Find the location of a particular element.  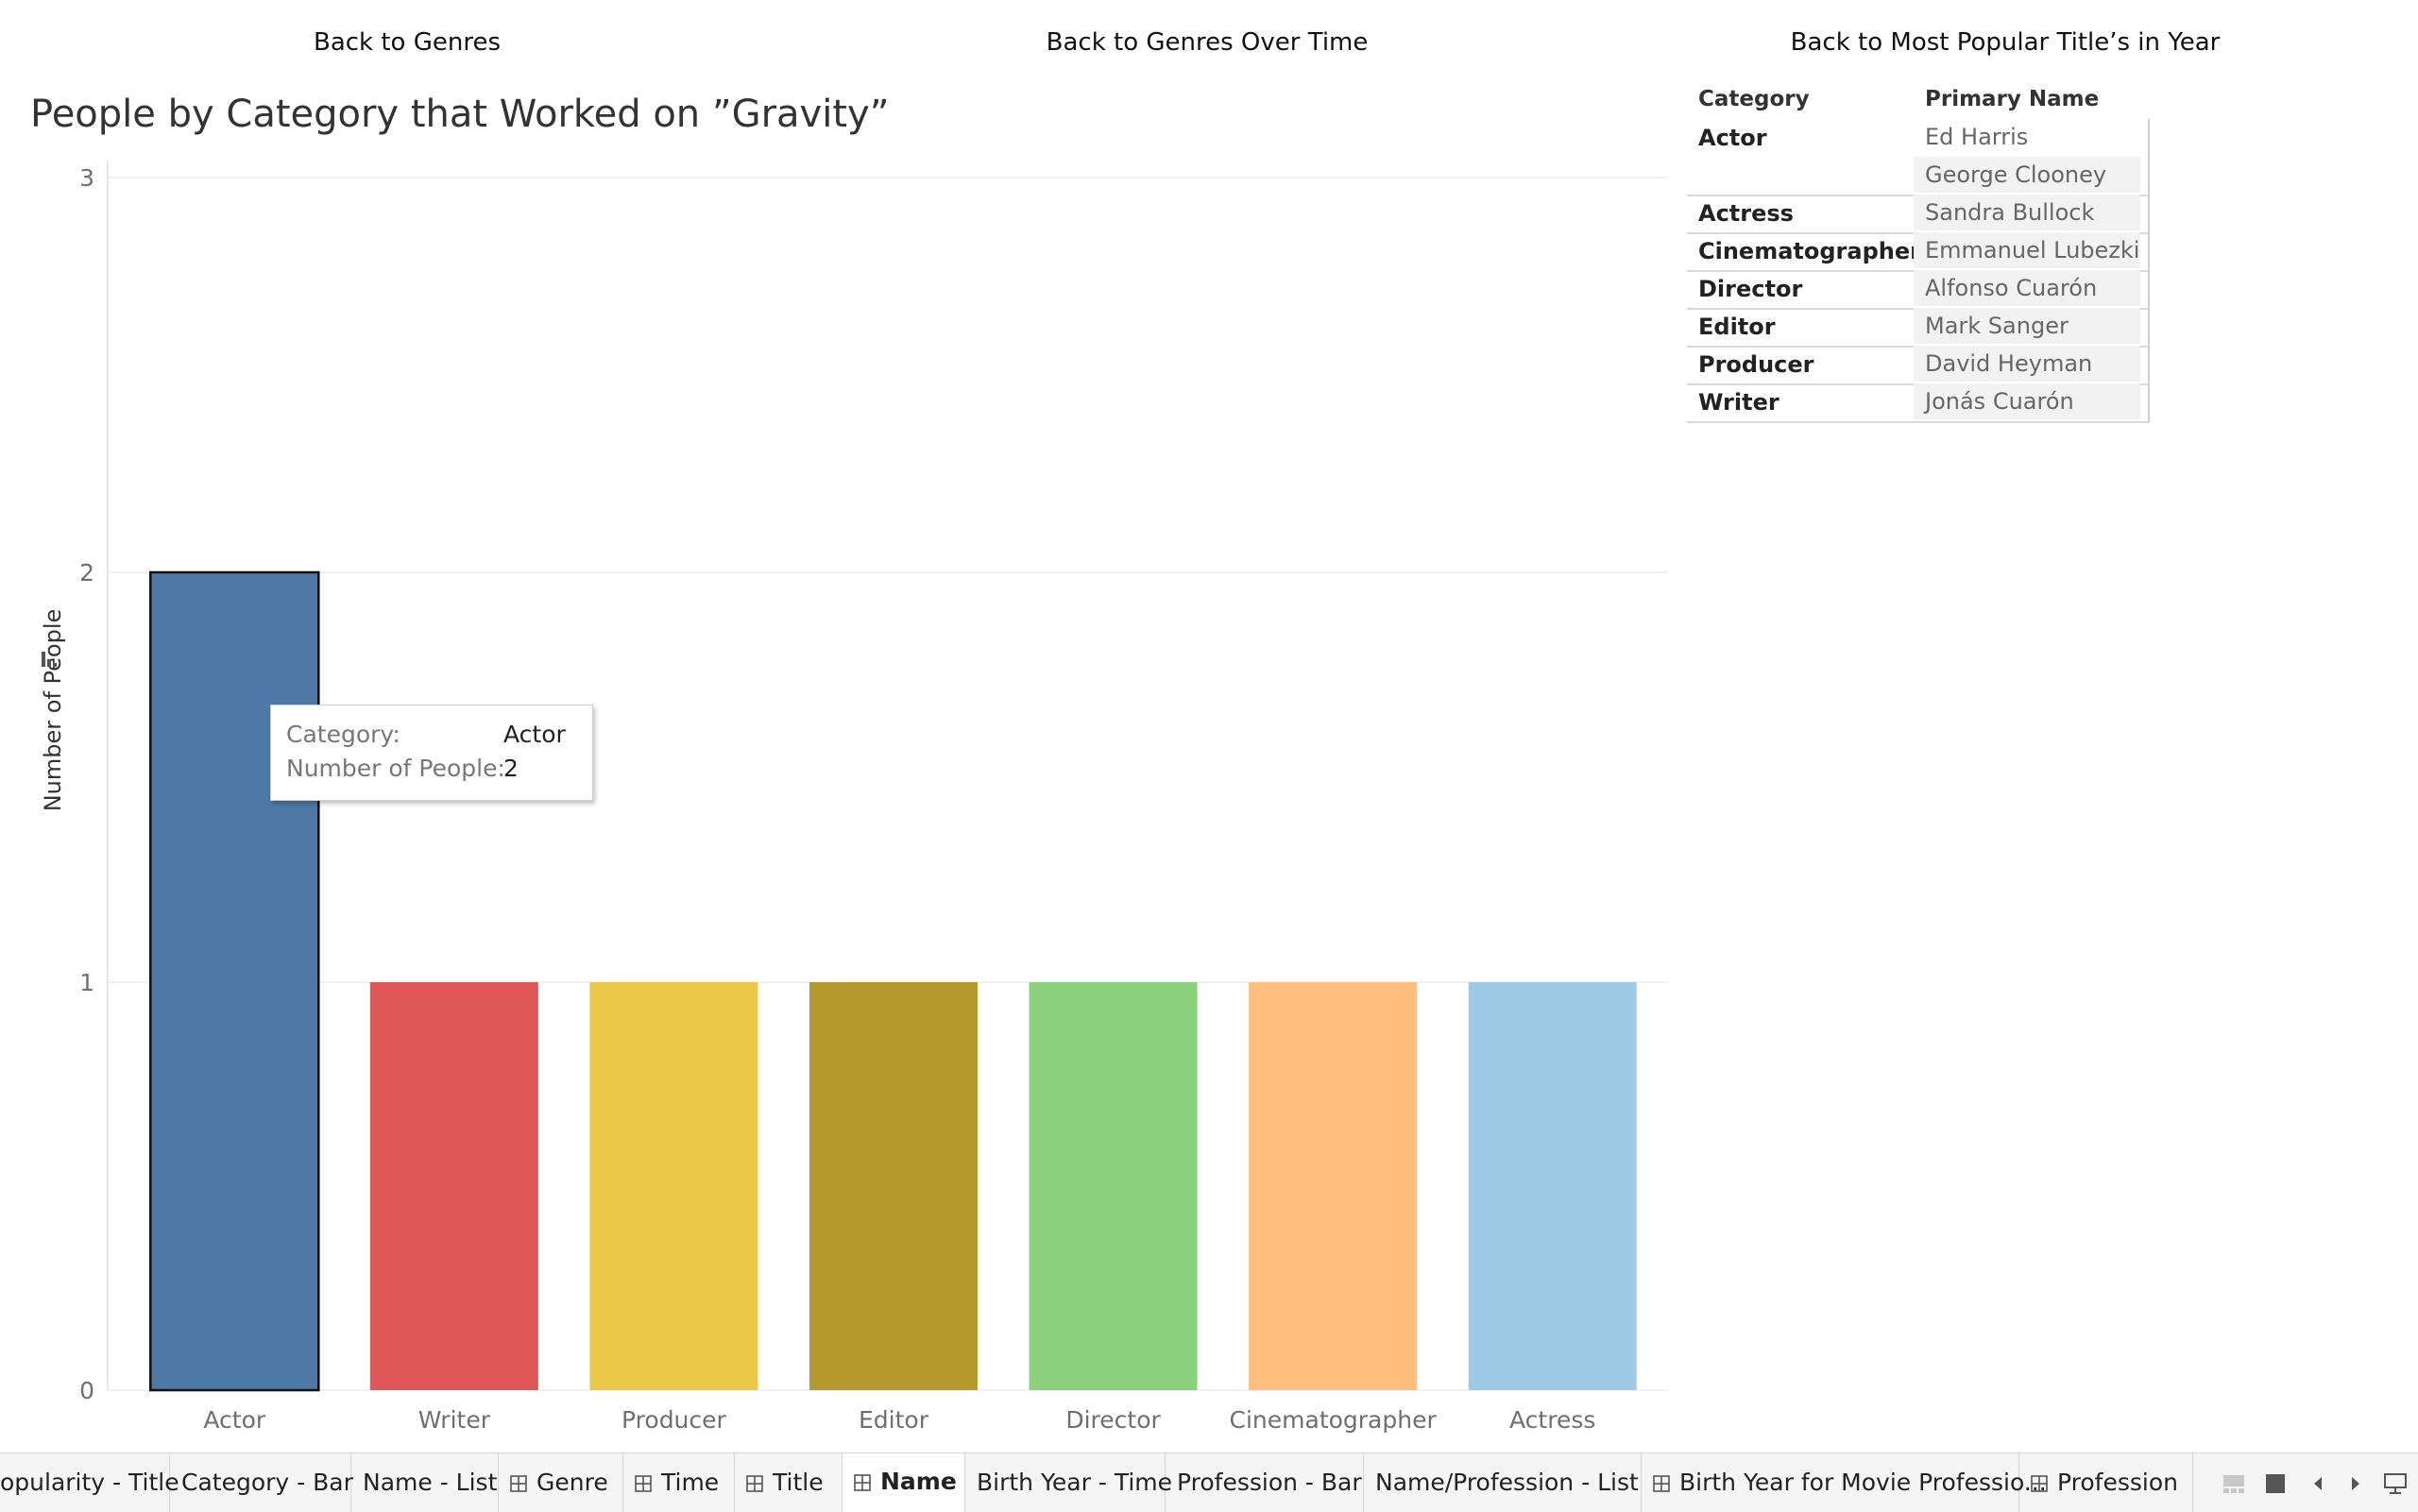

table-row: Director Alfonso Cuarón is located at coordinates (1919, 290).